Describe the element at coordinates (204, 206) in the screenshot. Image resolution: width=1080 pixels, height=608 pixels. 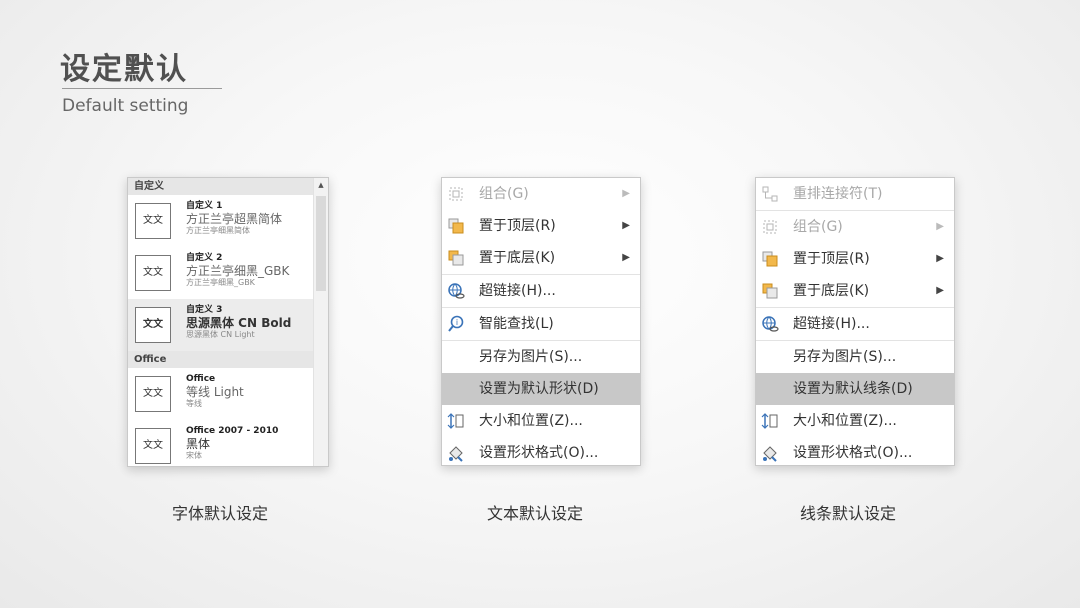
I see `font-item-name: 自定义 1` at that location.